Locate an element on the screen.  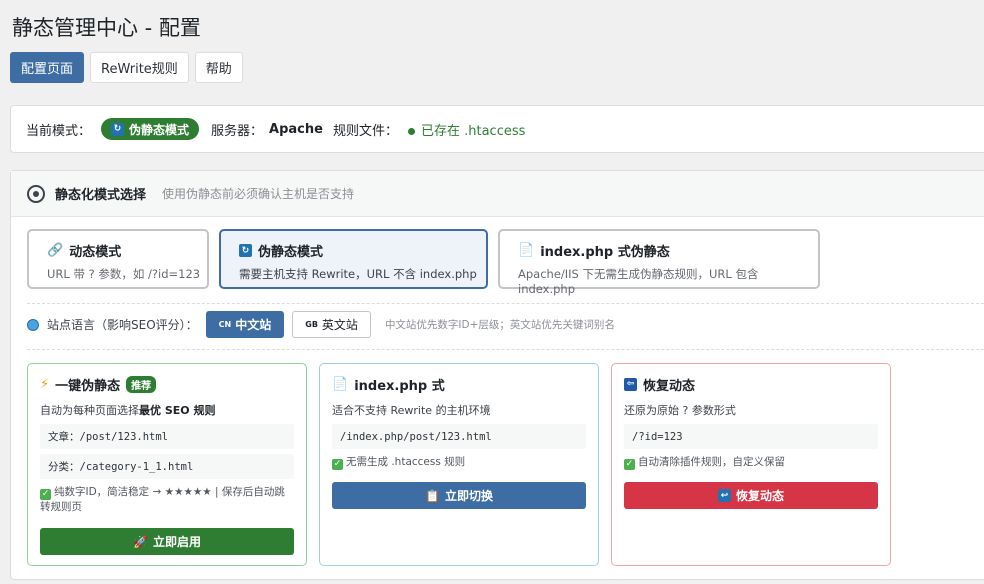
back-icon: ⇦ is located at coordinates (630, 384).